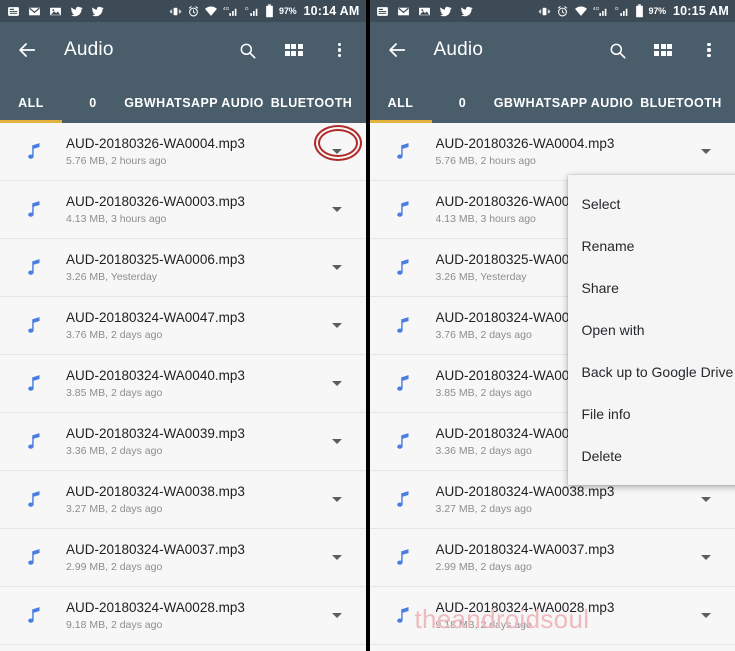 Image resolution: width=735 pixels, height=651 pixels. Describe the element at coordinates (483, 624) in the screenshot. I see `file-meta: 9.18 MB, 2 days ago` at that location.